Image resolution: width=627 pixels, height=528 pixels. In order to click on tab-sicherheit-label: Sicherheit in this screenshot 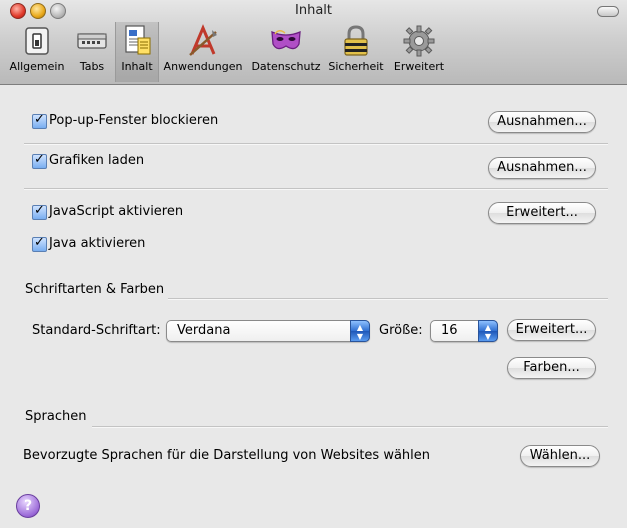, I will do `click(356, 66)`.